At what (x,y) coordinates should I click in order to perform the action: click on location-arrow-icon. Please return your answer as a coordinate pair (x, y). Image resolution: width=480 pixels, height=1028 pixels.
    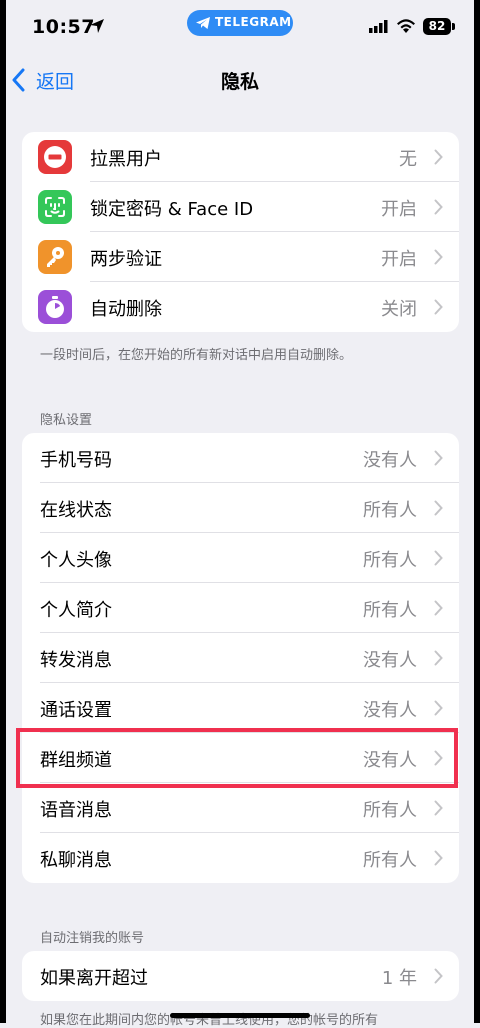
    Looking at the image, I should click on (97, 26).